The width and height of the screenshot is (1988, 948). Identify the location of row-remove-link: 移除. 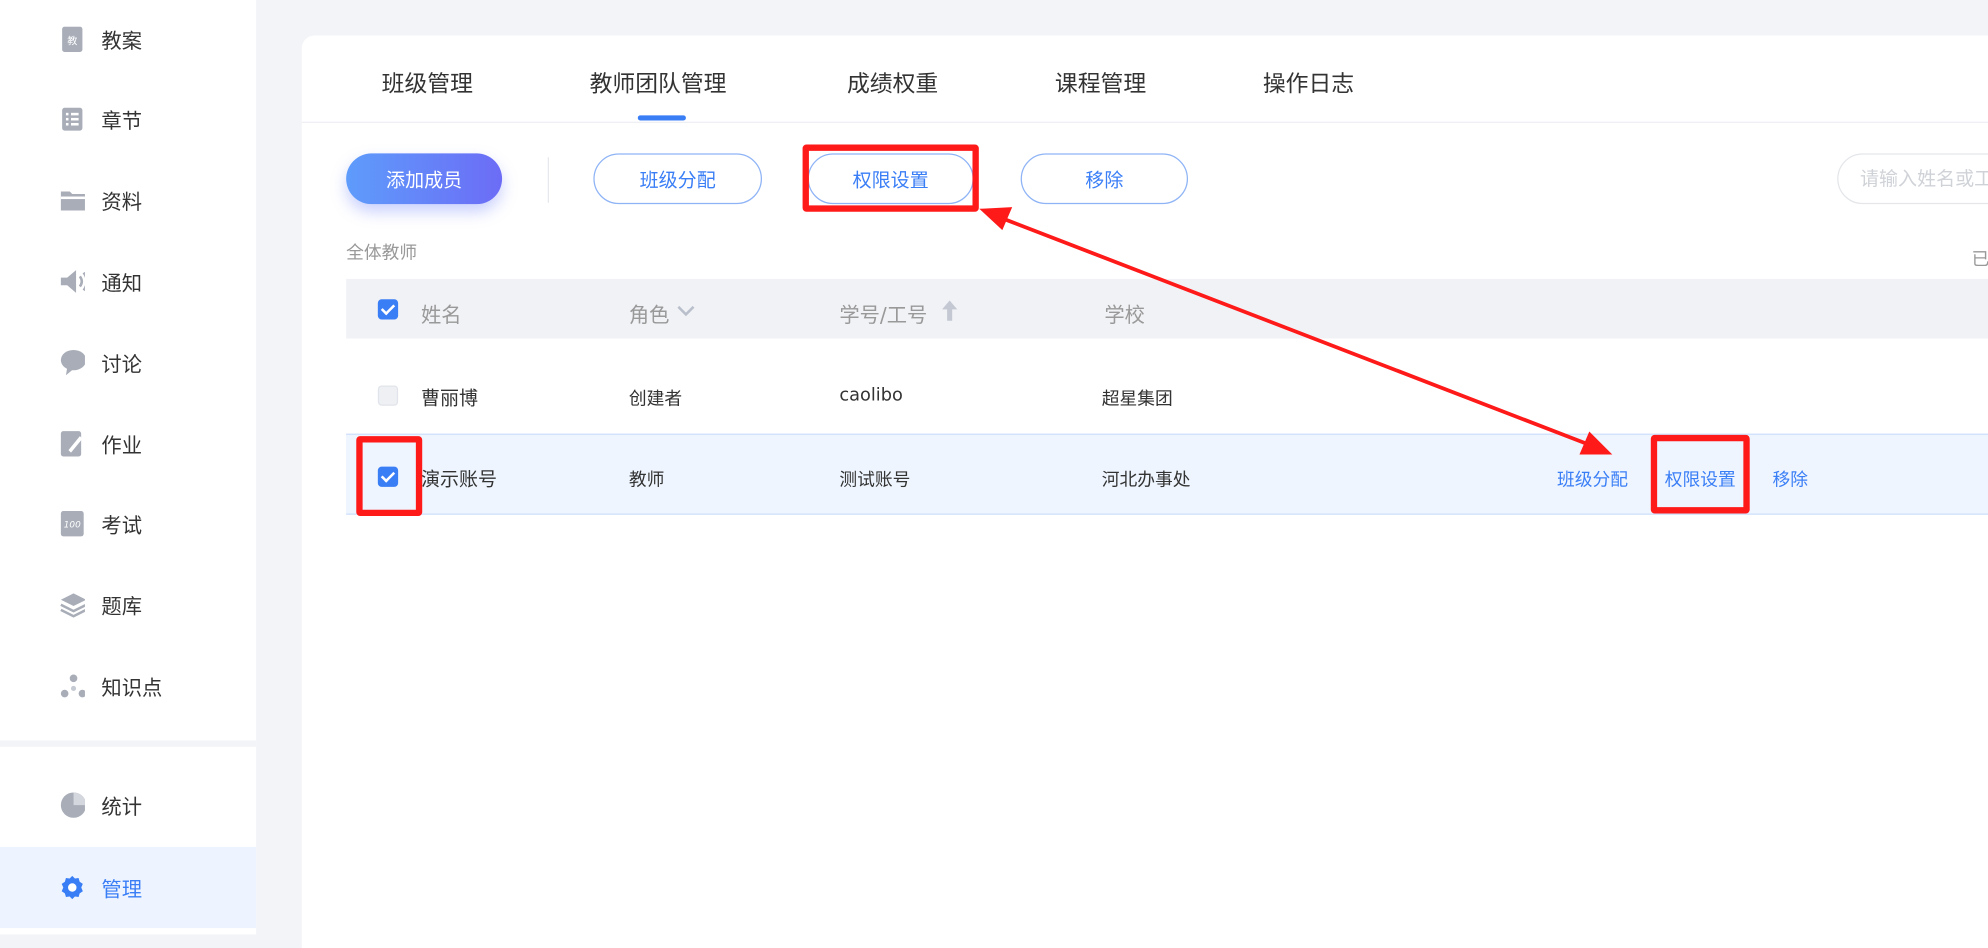
(1791, 479).